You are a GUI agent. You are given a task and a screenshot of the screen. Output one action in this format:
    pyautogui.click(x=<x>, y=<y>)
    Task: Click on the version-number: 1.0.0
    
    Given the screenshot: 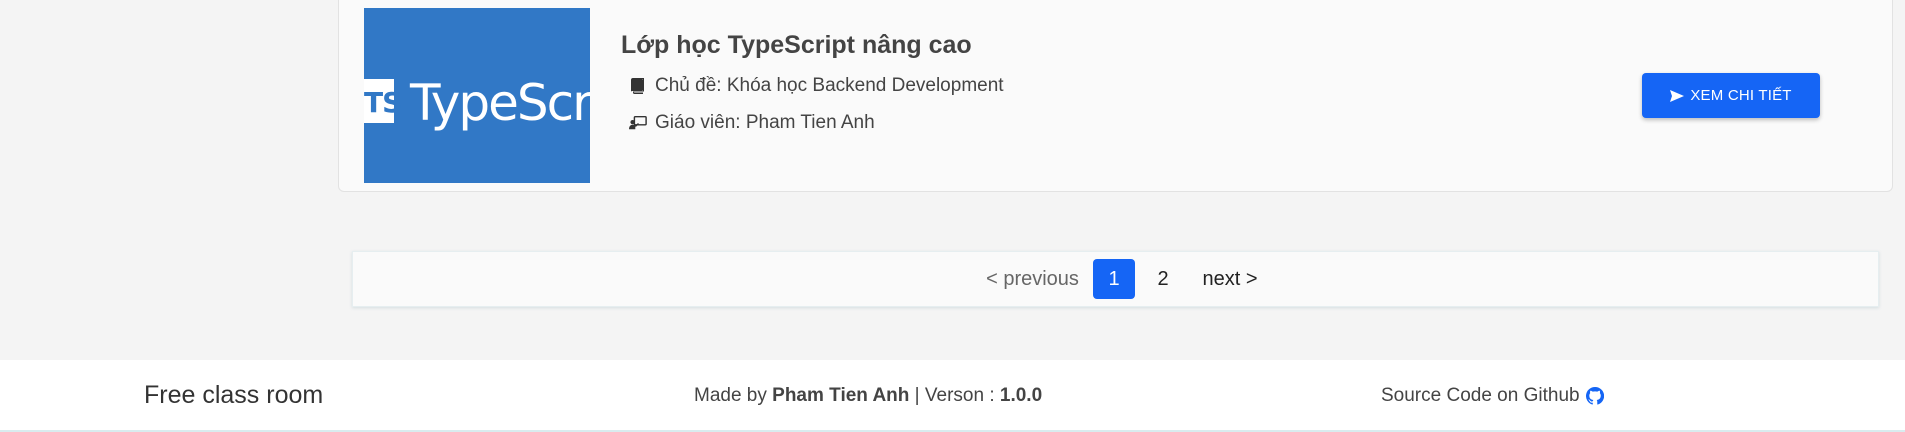 What is the action you would take?
    pyautogui.click(x=1021, y=395)
    